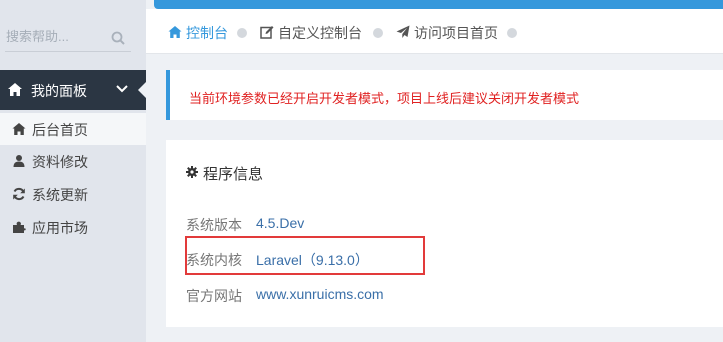 The image size is (723, 342). I want to click on search-box, so click(68, 36).